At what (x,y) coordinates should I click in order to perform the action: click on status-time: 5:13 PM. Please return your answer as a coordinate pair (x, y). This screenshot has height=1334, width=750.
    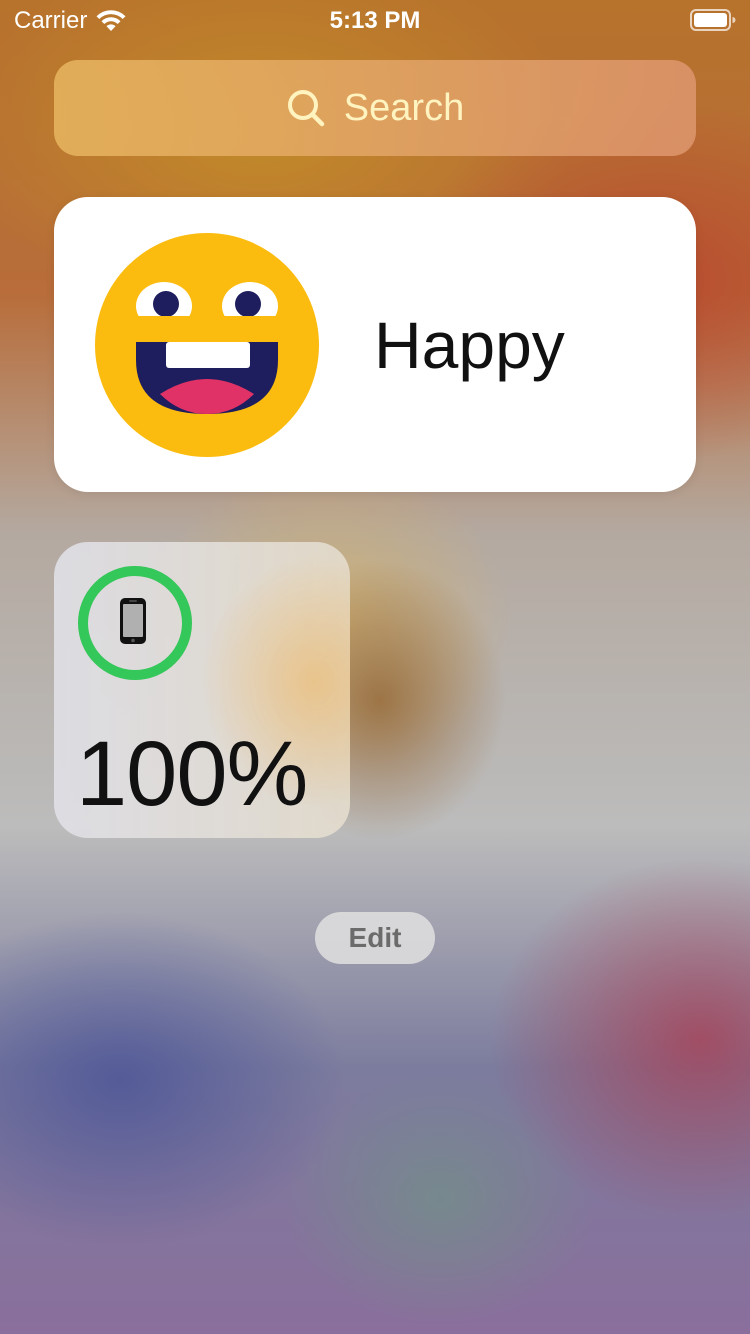
    Looking at the image, I should click on (375, 20).